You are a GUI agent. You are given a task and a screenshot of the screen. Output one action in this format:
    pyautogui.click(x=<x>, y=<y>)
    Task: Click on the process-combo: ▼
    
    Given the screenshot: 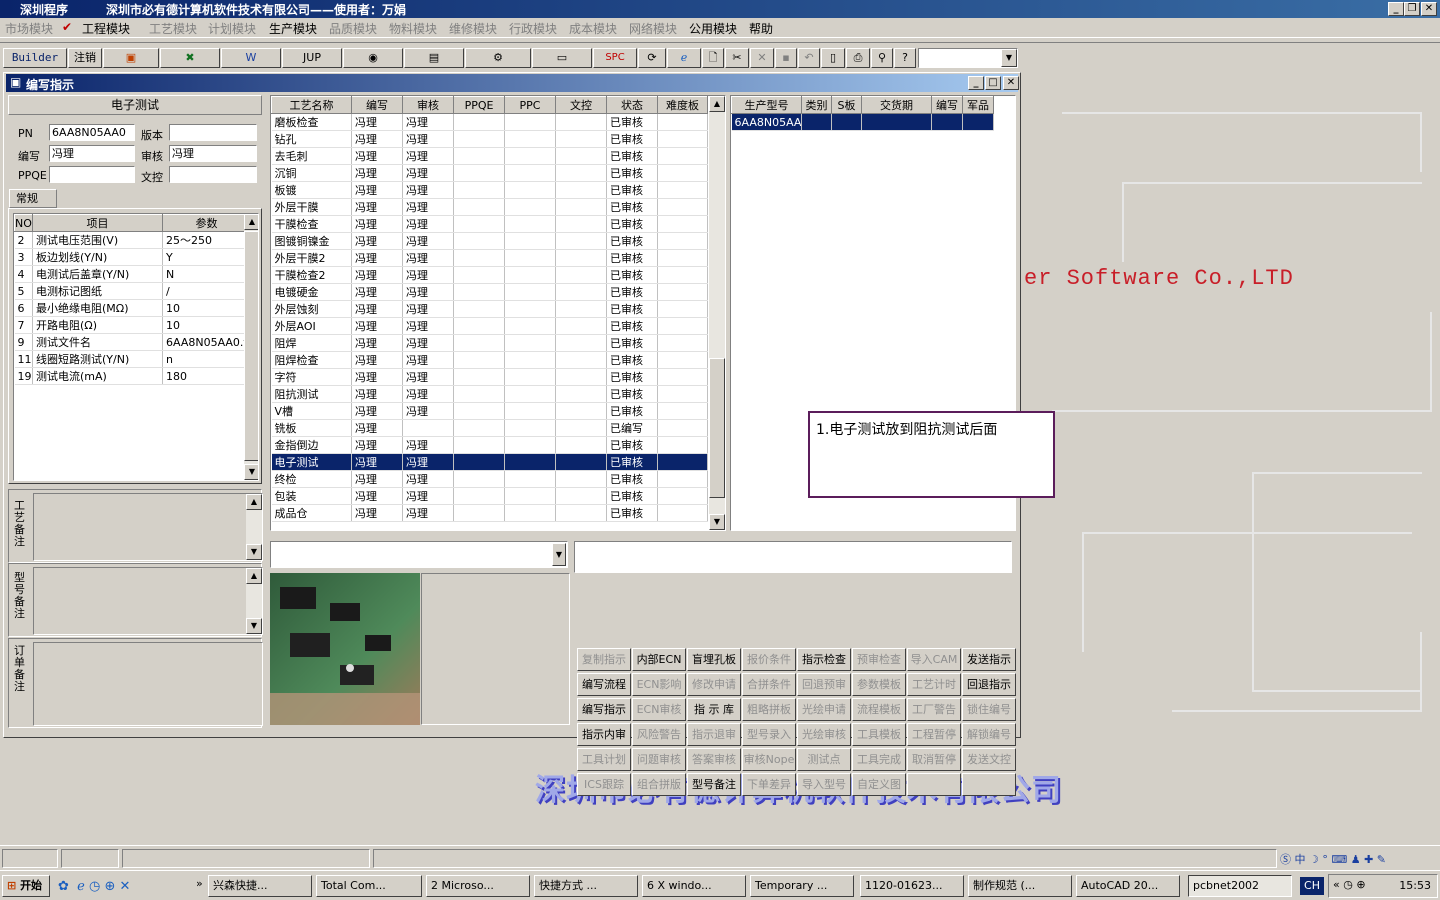 What is the action you would take?
    pyautogui.click(x=419, y=554)
    